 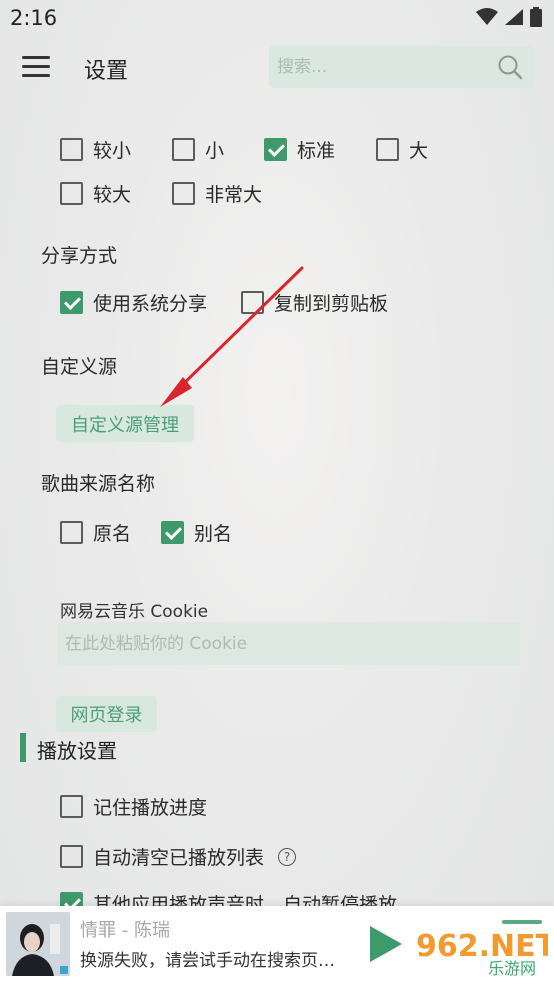 I want to click on song-source-name-label: 歌曲来源名称, so click(x=98, y=484).